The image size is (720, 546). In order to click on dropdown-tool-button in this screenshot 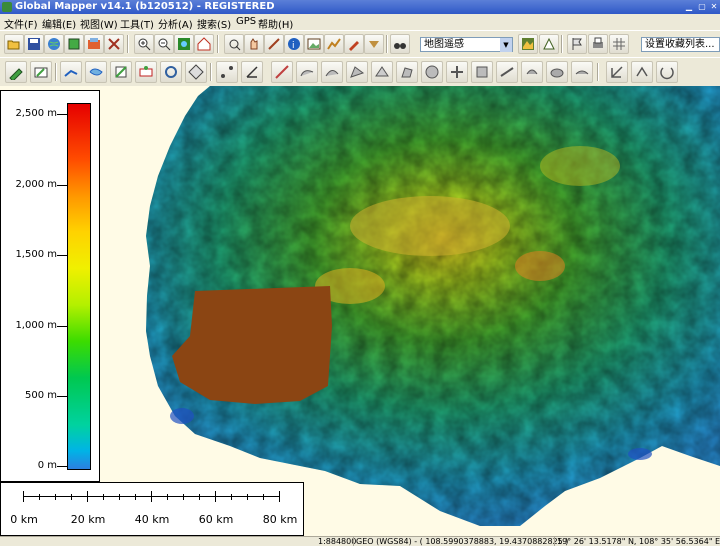, I will do `click(374, 44)`.